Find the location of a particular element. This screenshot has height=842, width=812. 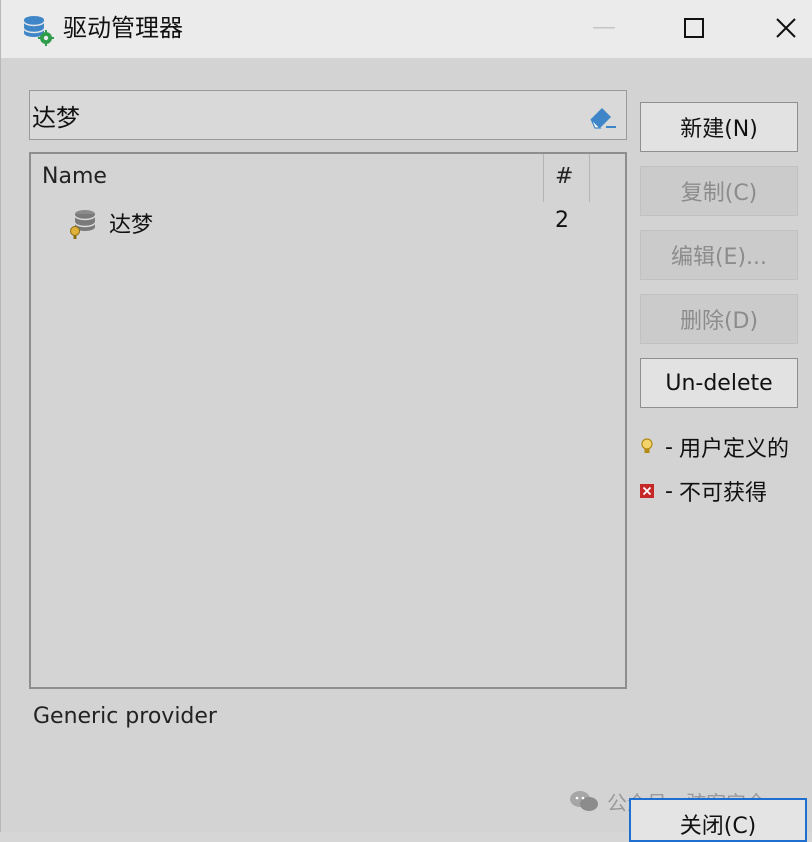

legend-unavailable: - 不可获得 is located at coordinates (703, 491).